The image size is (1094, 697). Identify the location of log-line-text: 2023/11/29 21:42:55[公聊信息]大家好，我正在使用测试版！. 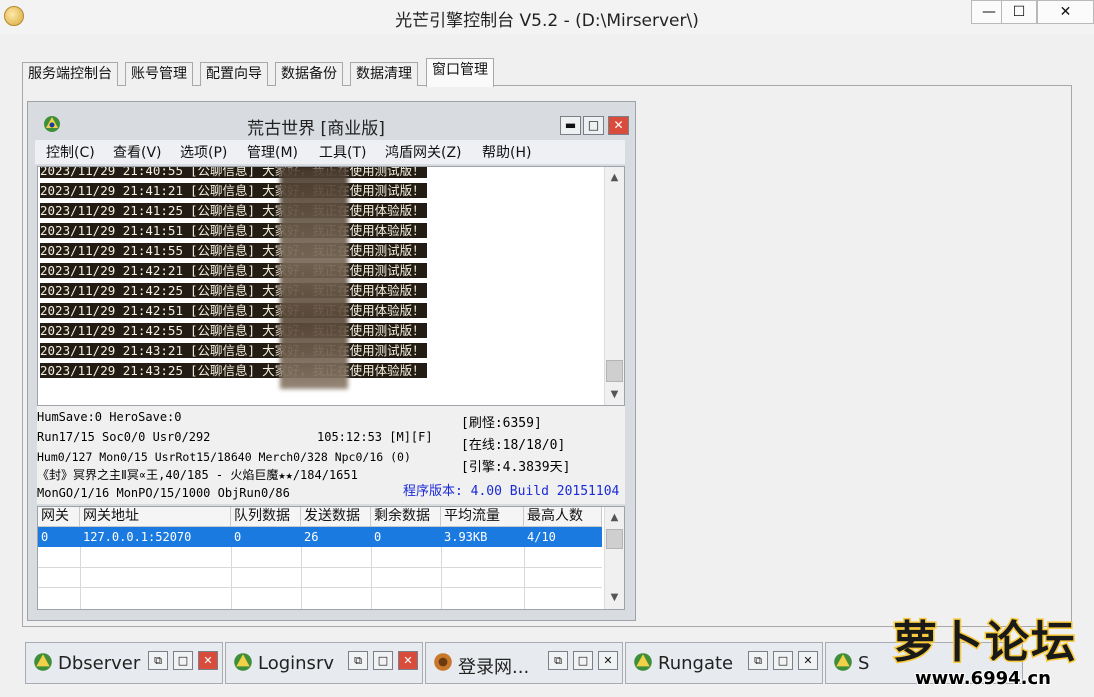
(233, 330).